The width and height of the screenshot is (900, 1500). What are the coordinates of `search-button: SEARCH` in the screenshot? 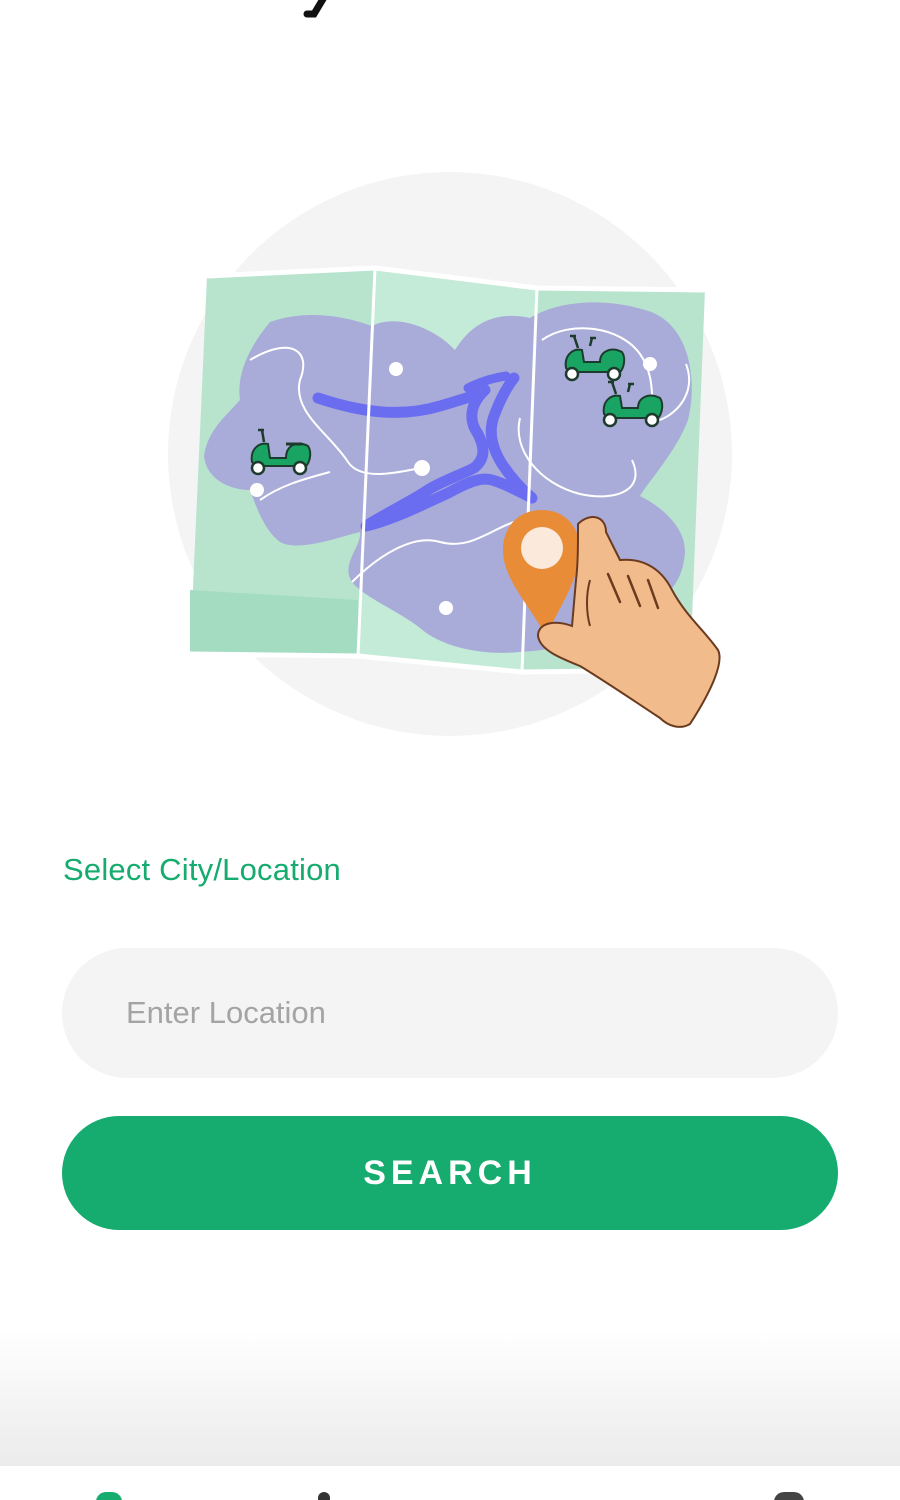 It's located at (450, 1173).